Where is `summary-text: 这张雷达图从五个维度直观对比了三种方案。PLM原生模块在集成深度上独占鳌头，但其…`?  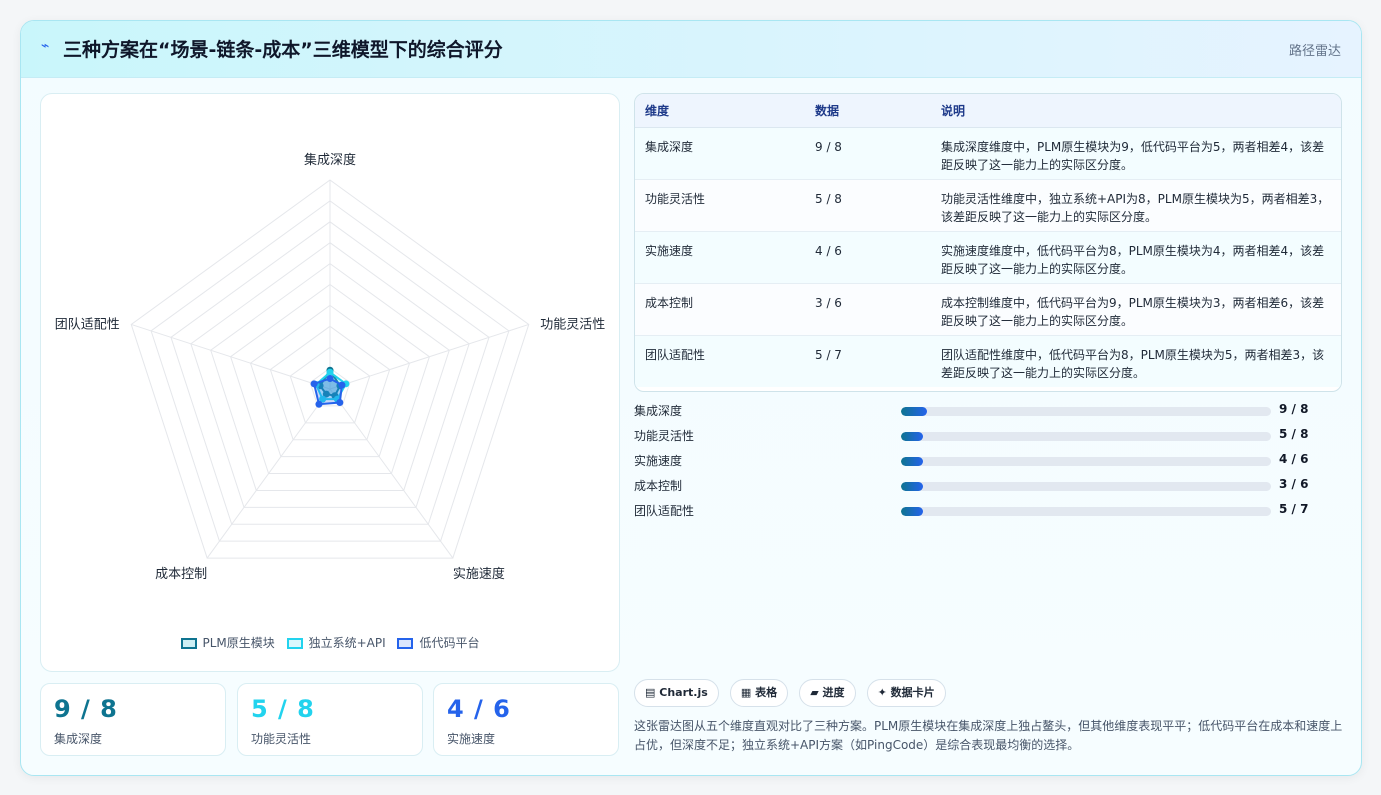 summary-text: 这张雷达图从五个维度直观对比了三种方案。PLM原生模块在集成深度上独占鳌头，但其… is located at coordinates (988, 735).